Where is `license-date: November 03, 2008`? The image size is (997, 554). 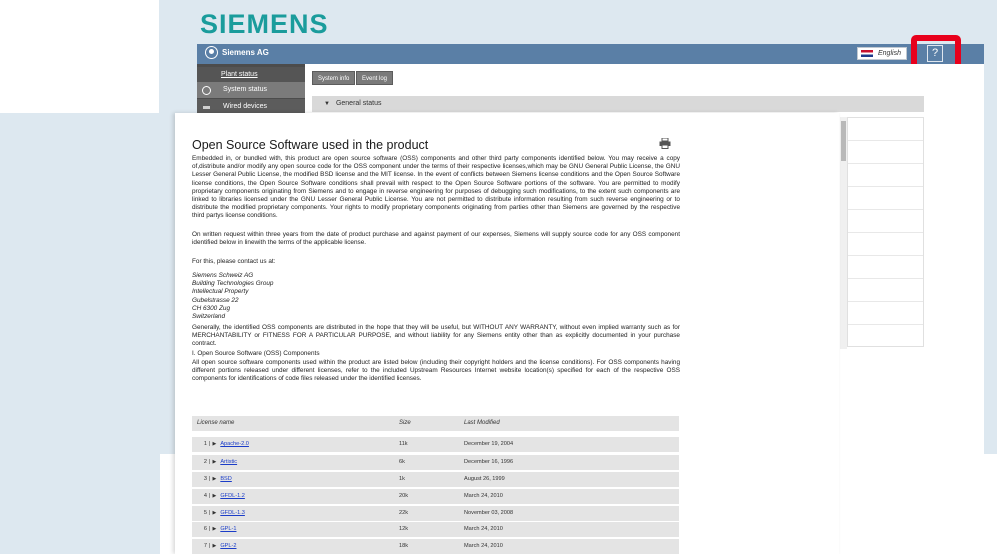 license-date: November 03, 2008 is located at coordinates (489, 513).